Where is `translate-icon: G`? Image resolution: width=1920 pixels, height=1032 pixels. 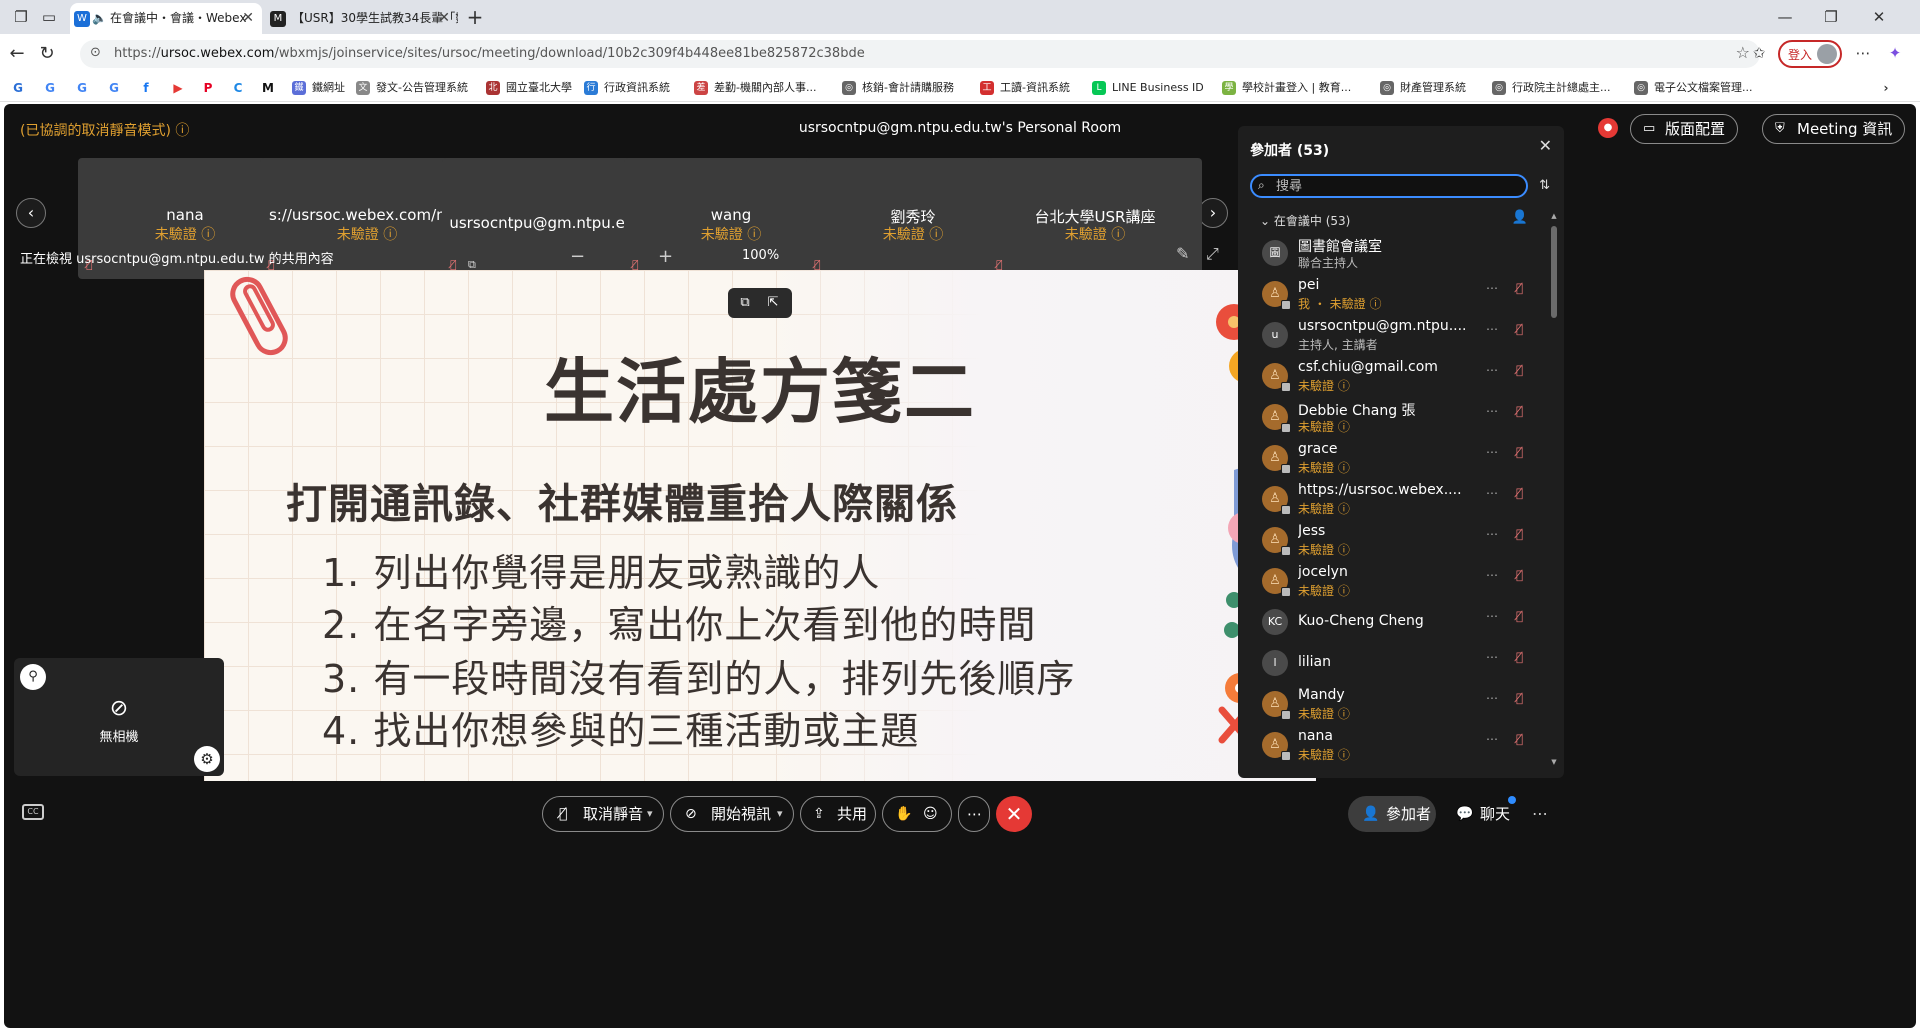
translate-icon: G is located at coordinates (18, 88).